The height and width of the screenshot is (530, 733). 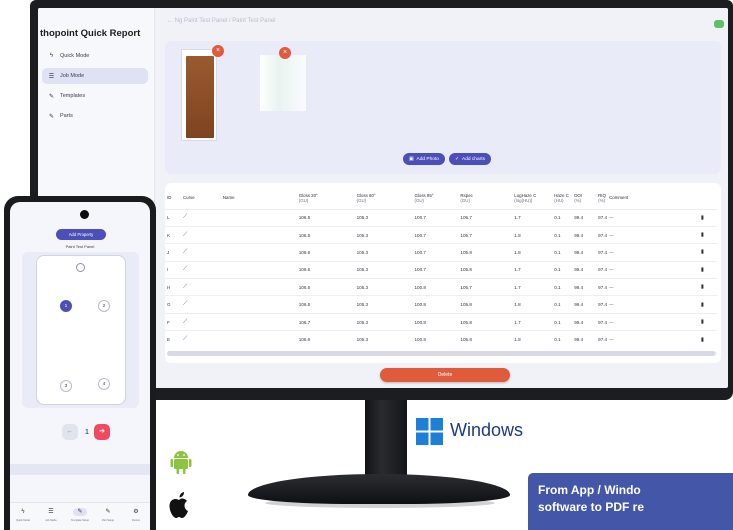 I want to click on measure-point-1: 1, so click(x=66, y=306).